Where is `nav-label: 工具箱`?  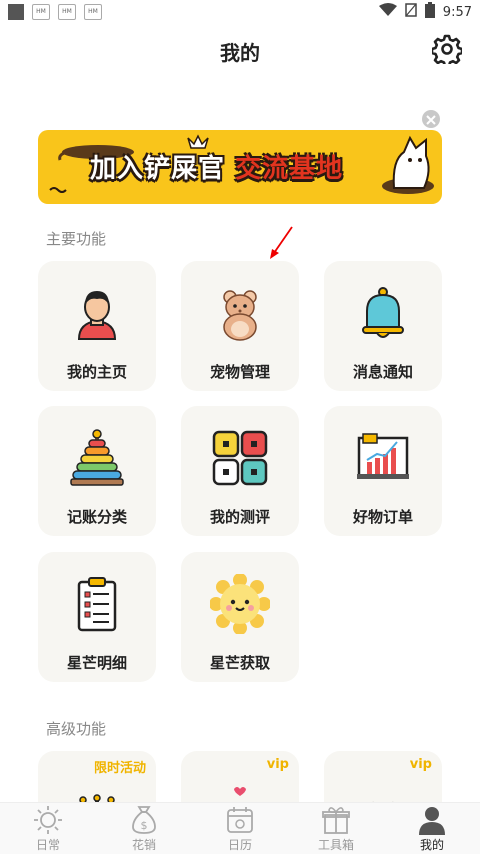
nav-label: 工具箱 is located at coordinates (335, 844).